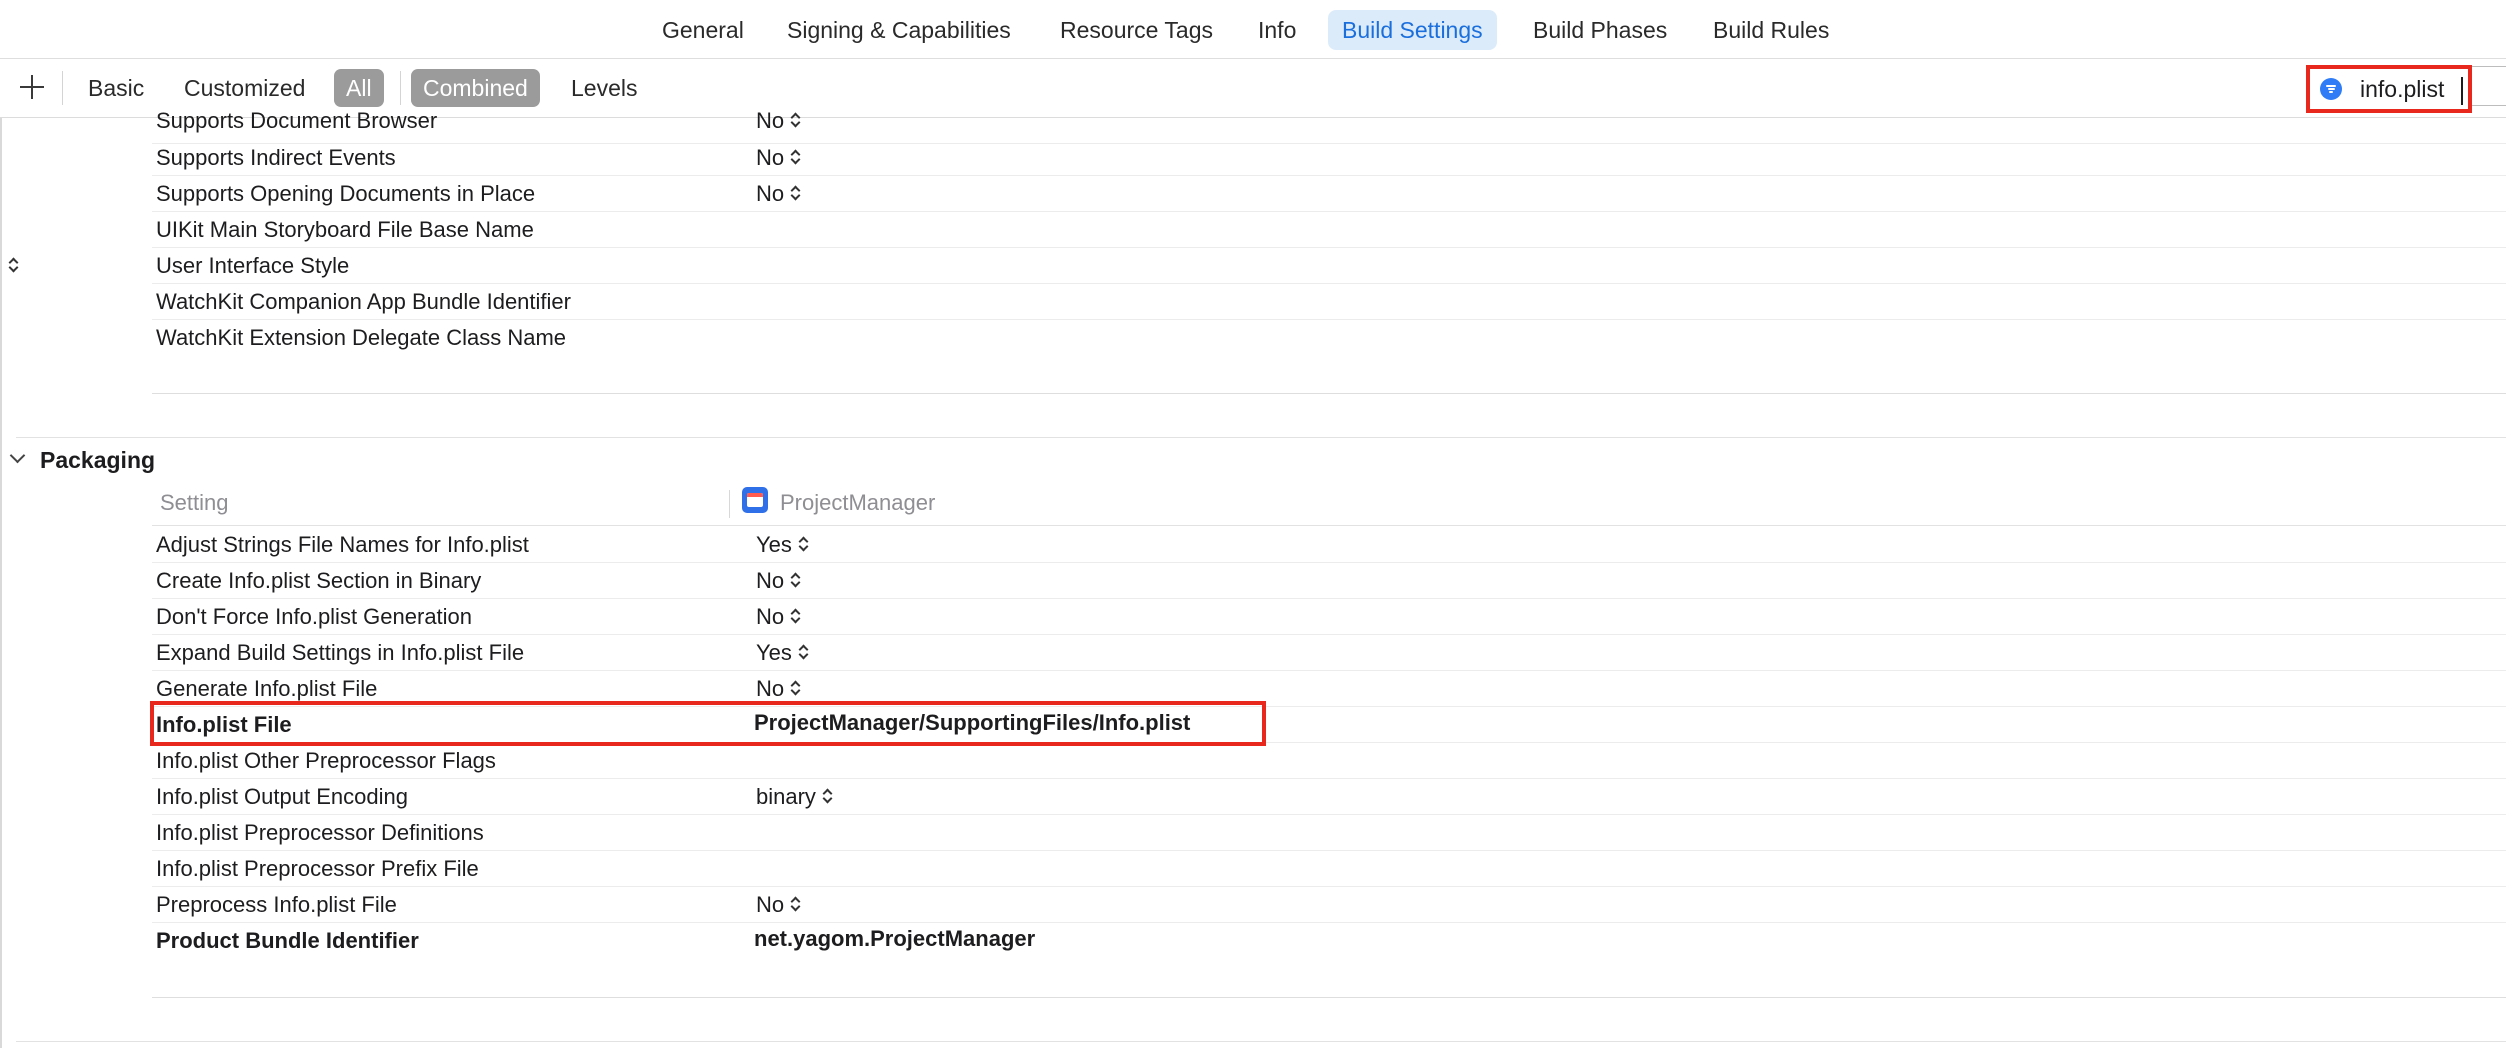  I want to click on setting-value: net.yagom.ProjectManager, so click(894, 939).